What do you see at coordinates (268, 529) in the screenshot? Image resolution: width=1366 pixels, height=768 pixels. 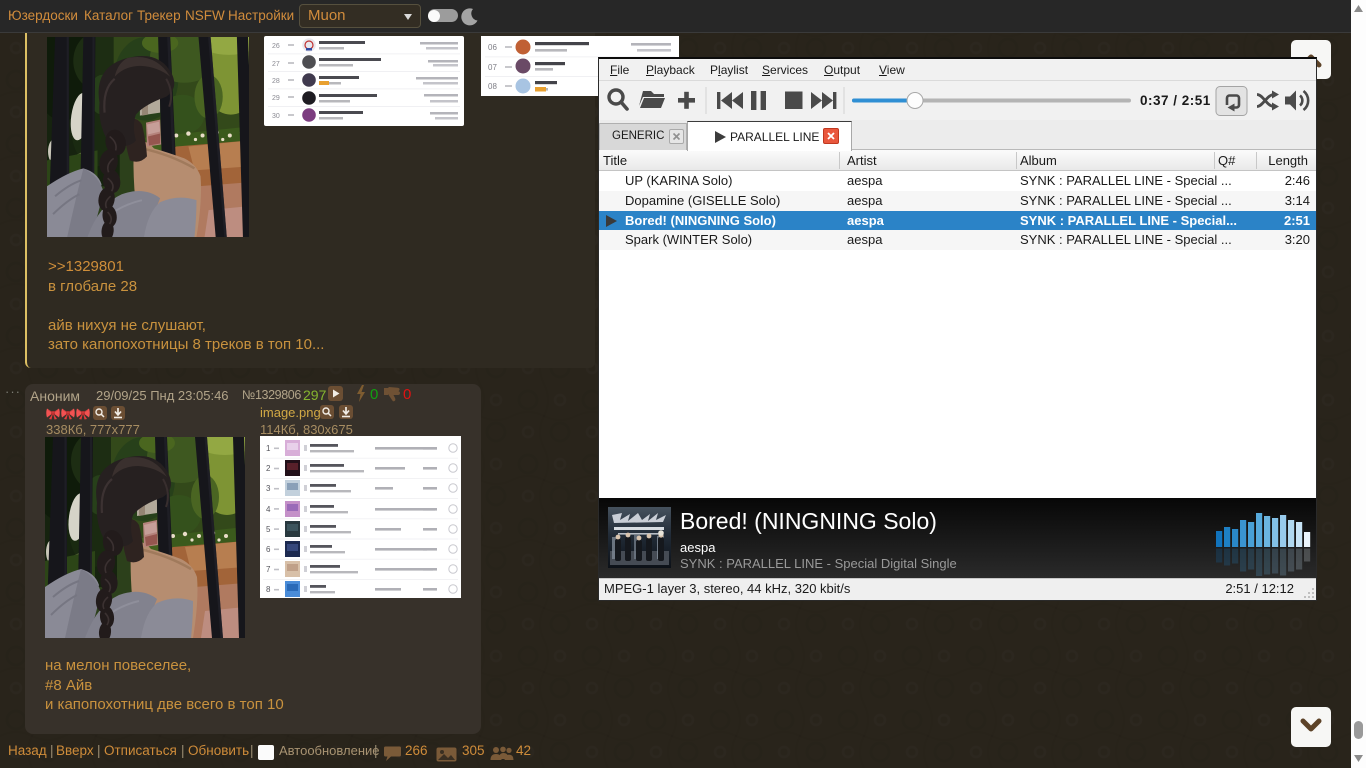 I see `svg-text: 5` at bounding box center [268, 529].